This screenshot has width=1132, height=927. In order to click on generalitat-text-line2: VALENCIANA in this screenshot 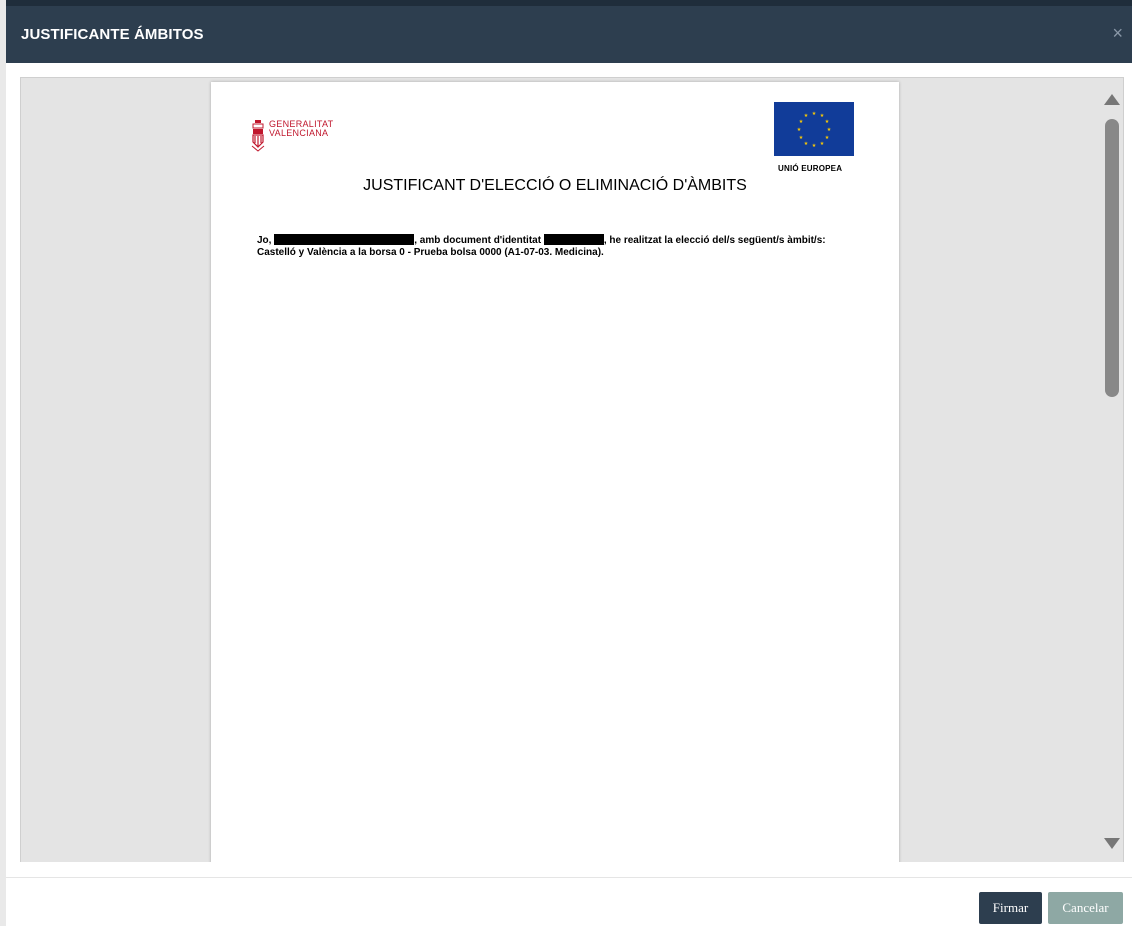, I will do `click(299, 133)`.